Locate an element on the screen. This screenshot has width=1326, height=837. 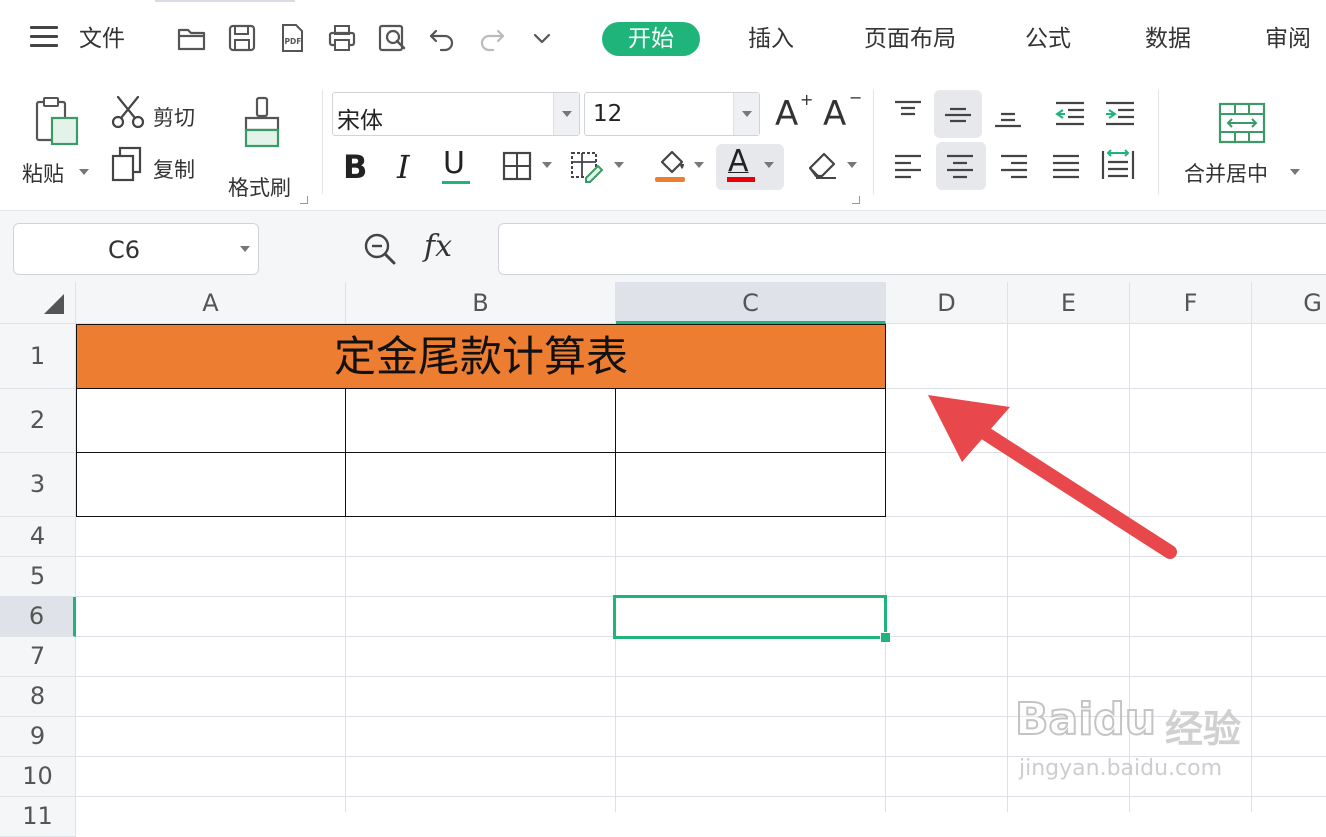
undo-icon is located at coordinates (442, 38).